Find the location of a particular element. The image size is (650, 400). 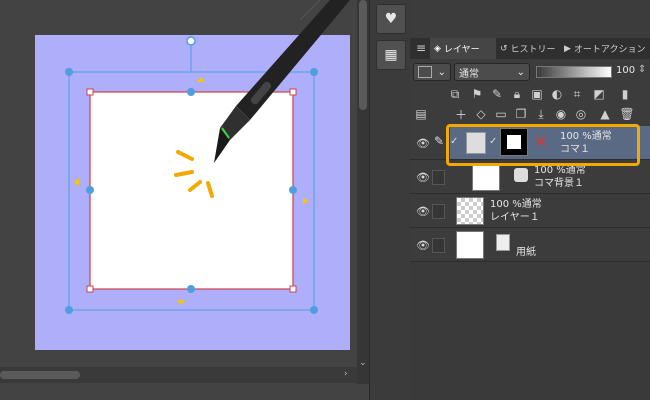

opacity-value: 100 is located at coordinates (625, 70).